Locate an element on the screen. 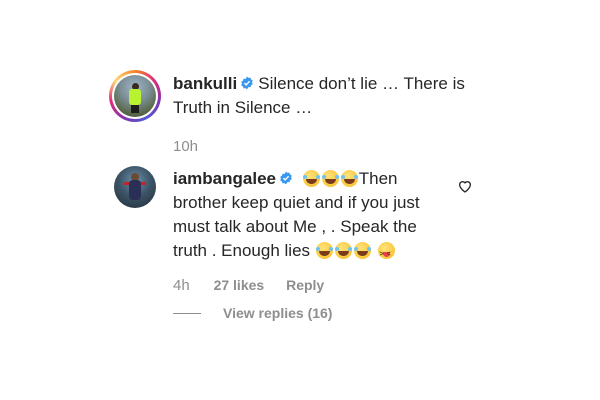  caption-line-1: Silence don’t lie … There is is located at coordinates (361, 83).